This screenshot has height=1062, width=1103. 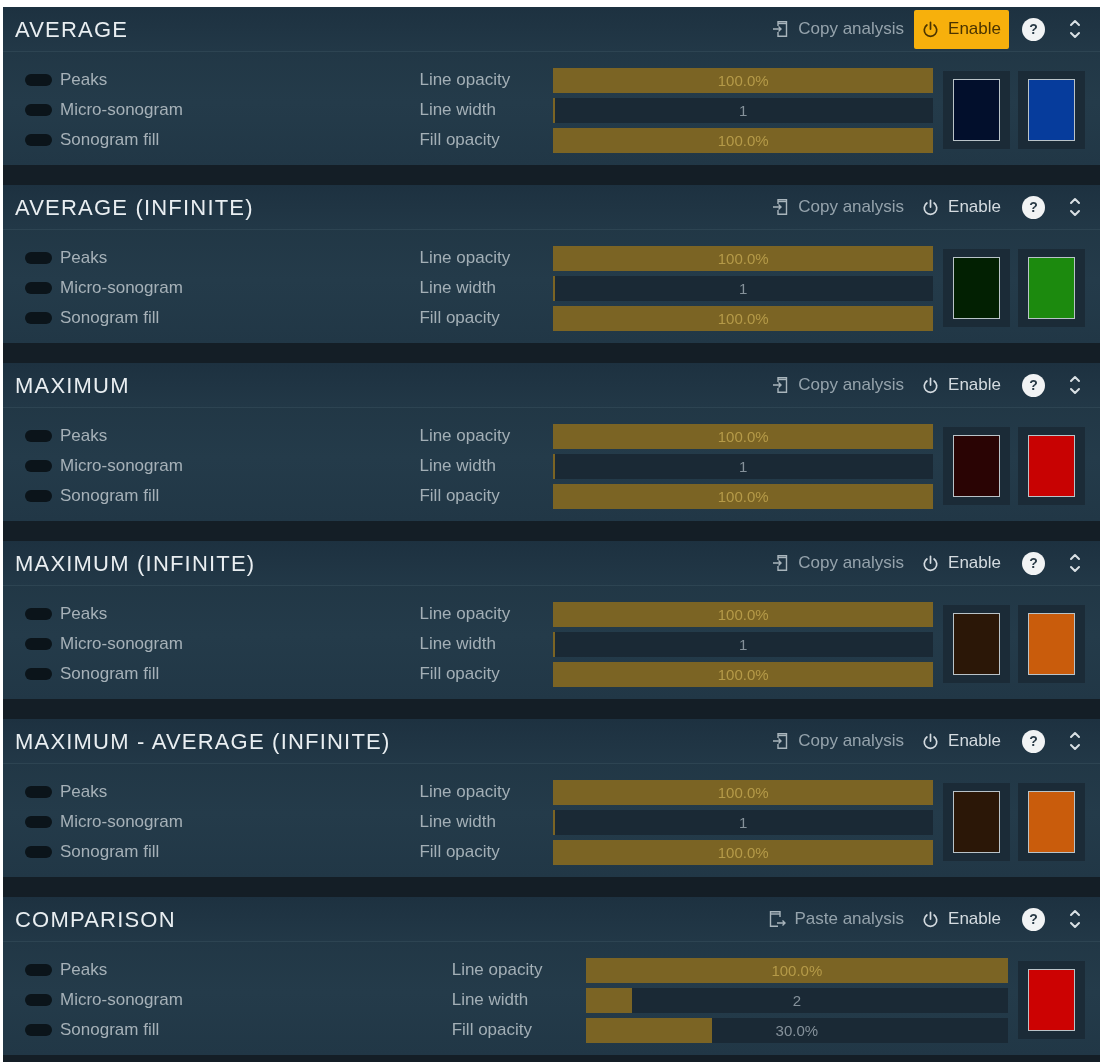 I want to click on section-title: AVERAGE (INFINITE), so click(x=134, y=207).